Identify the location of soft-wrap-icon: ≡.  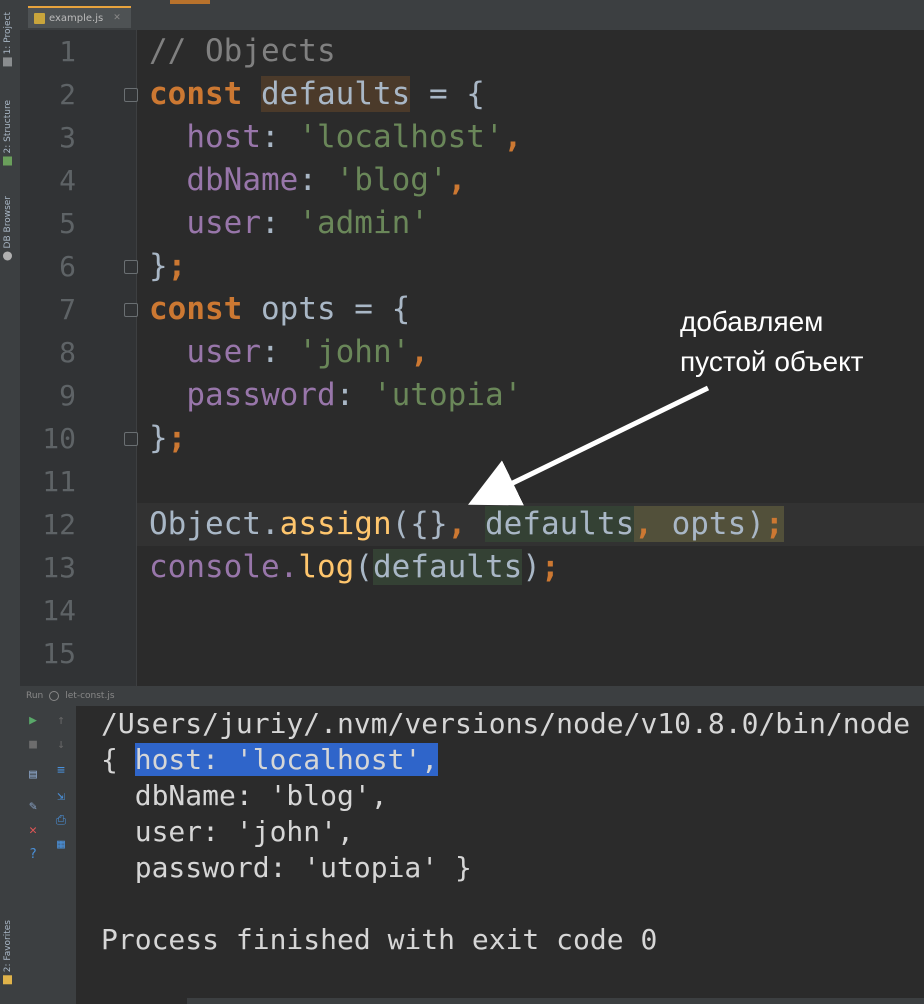
(61, 771).